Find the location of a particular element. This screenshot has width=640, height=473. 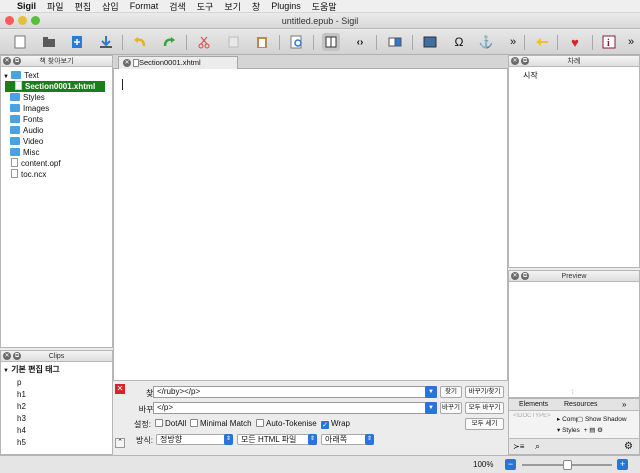

book-view-icon is located at coordinates (331, 42).